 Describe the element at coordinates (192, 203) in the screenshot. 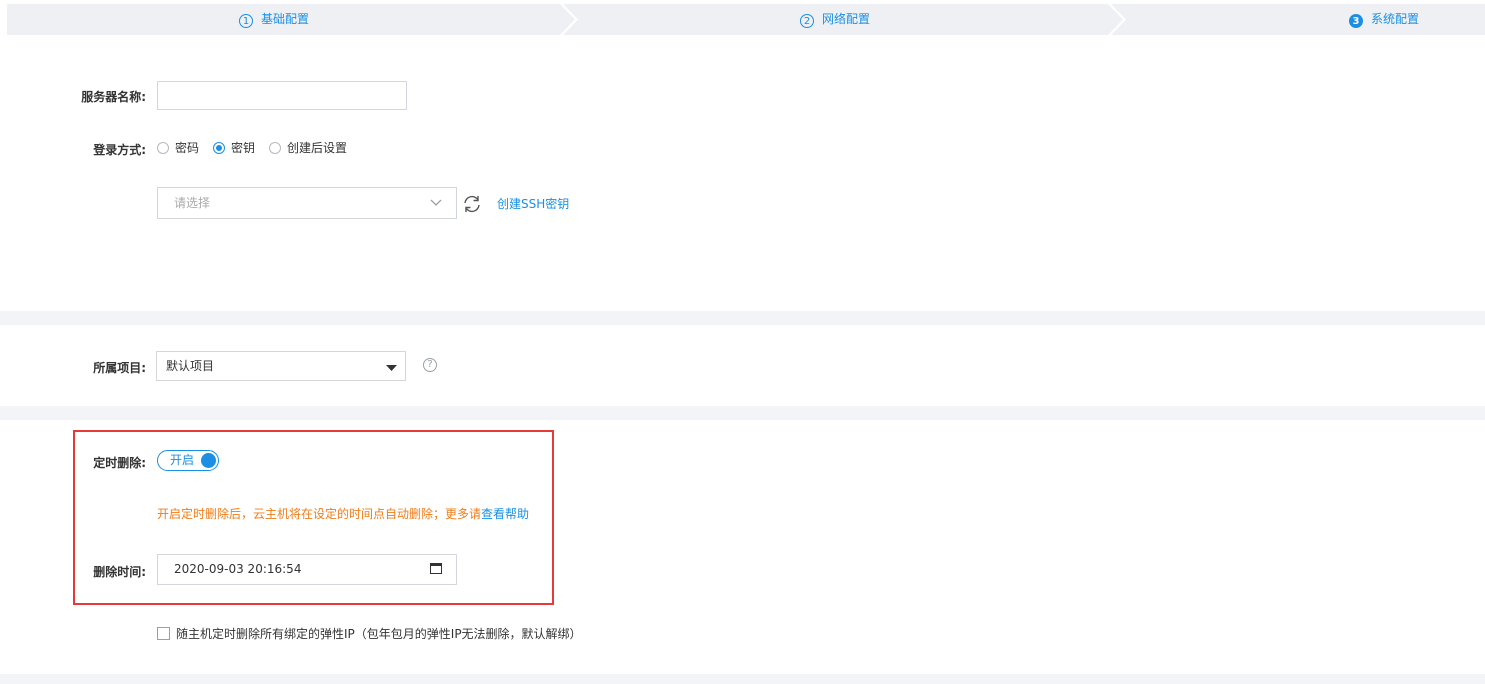

I see `ssh-key-select-placeholder: 请选择` at that location.